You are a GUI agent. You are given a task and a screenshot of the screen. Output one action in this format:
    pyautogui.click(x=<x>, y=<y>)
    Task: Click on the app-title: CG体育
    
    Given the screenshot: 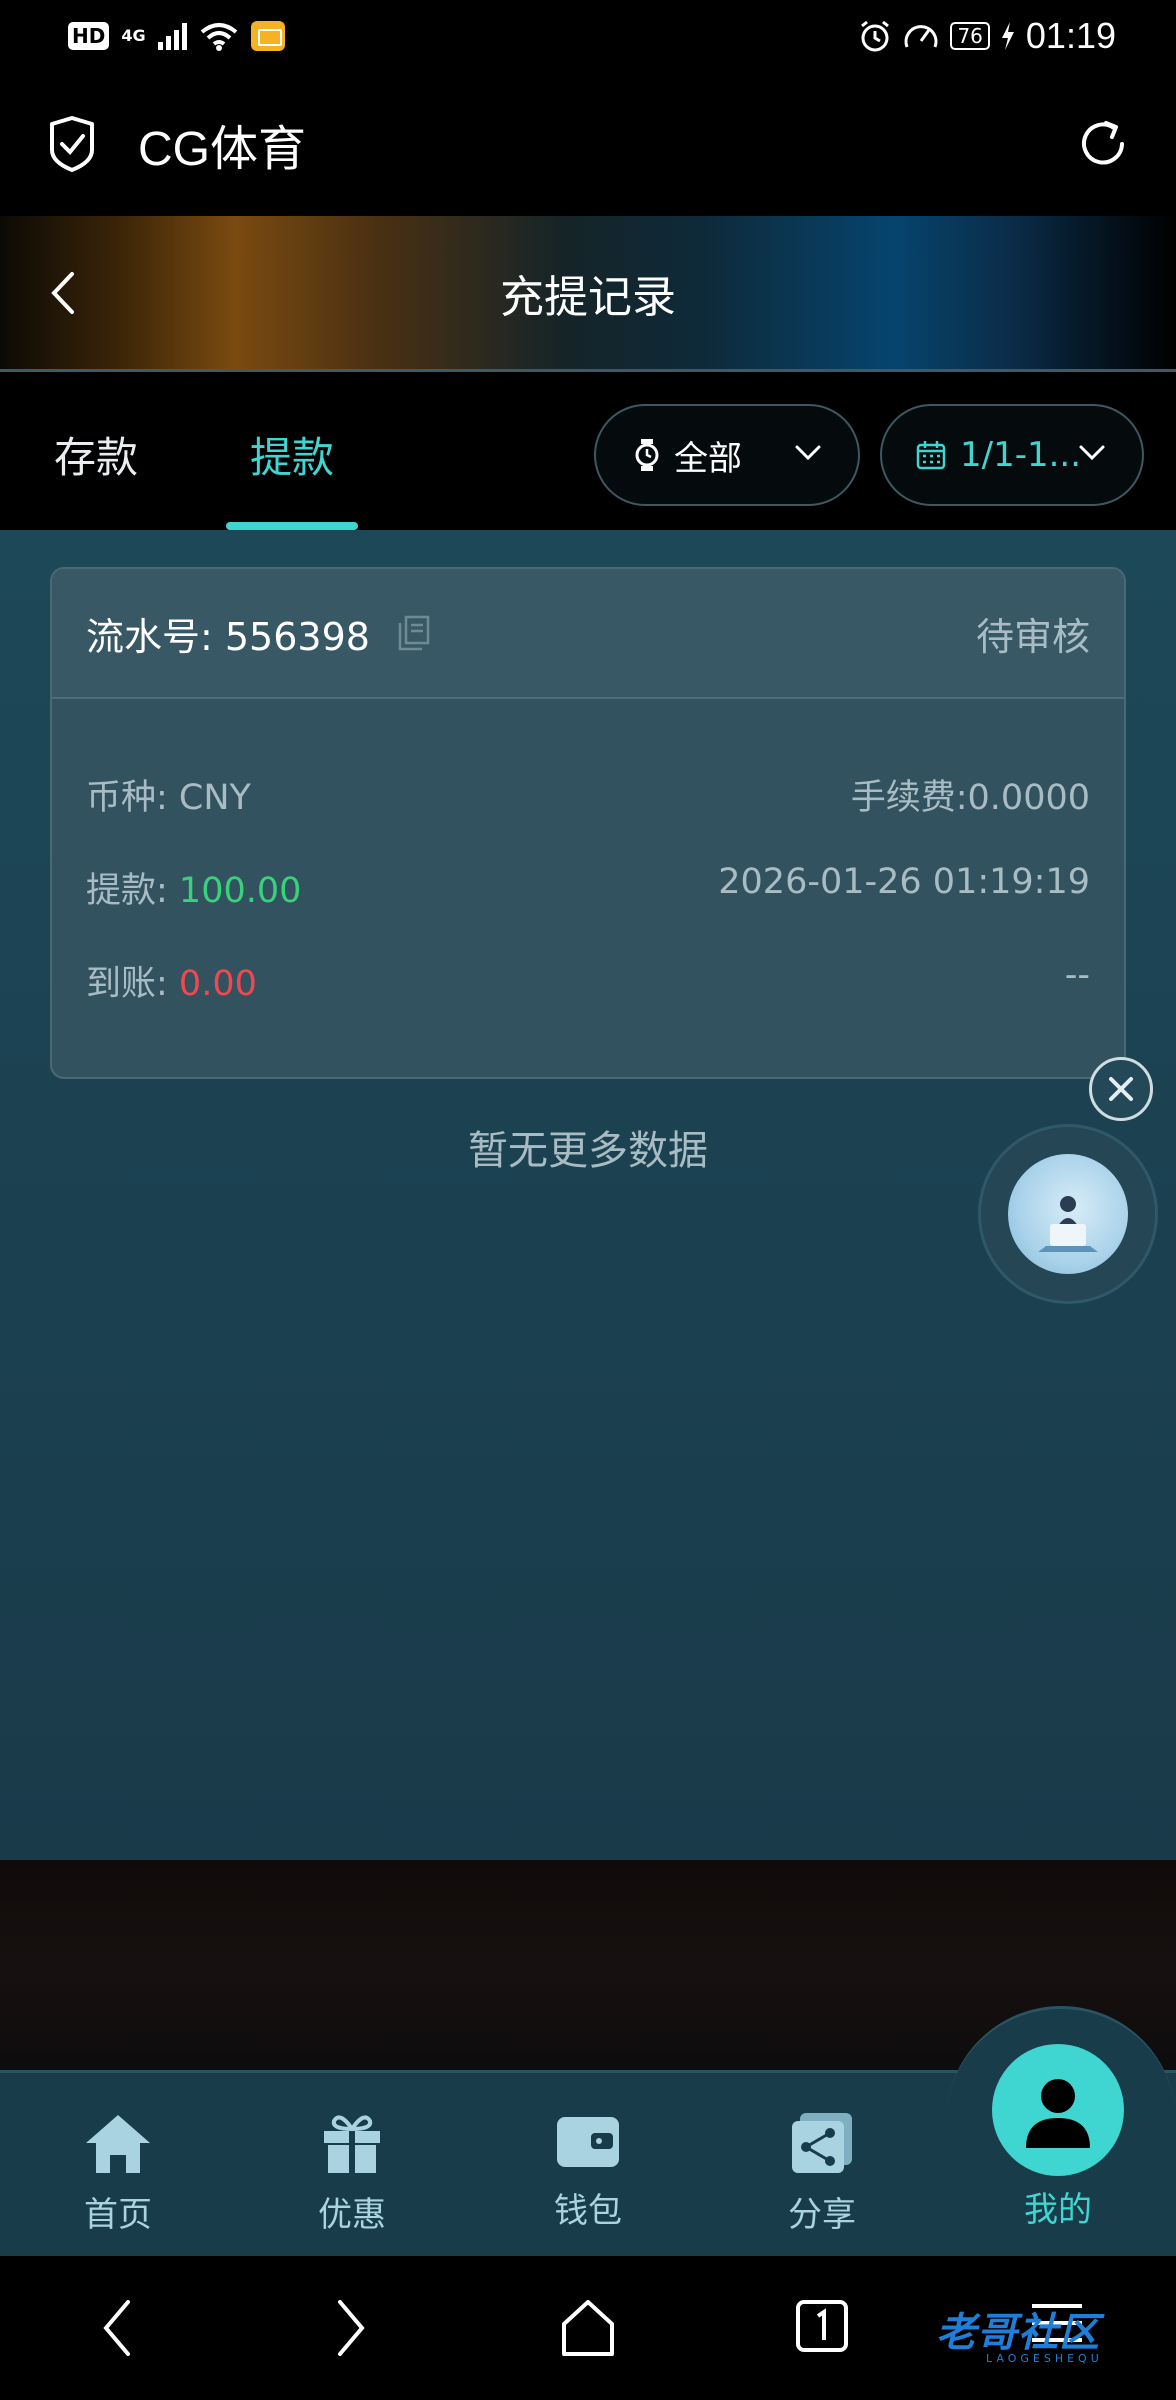 What is the action you would take?
    pyautogui.click(x=222, y=149)
    